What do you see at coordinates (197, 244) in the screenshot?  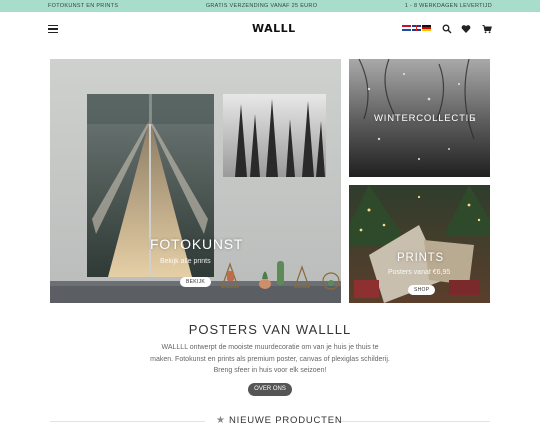 I see `tile-title-fotokunst: FOTOKUNST` at bounding box center [197, 244].